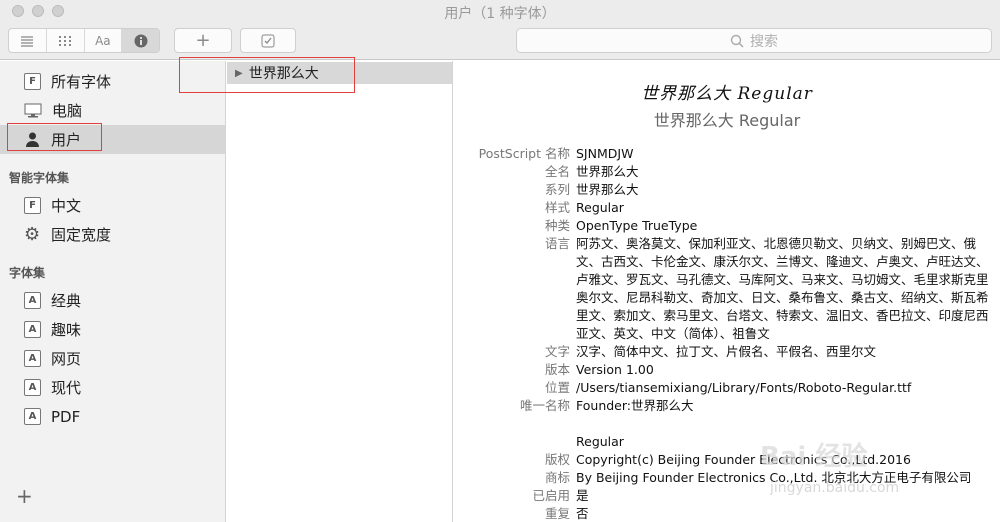 The height and width of the screenshot is (522, 1000). I want to click on plus-icon: +, so click(203, 40).